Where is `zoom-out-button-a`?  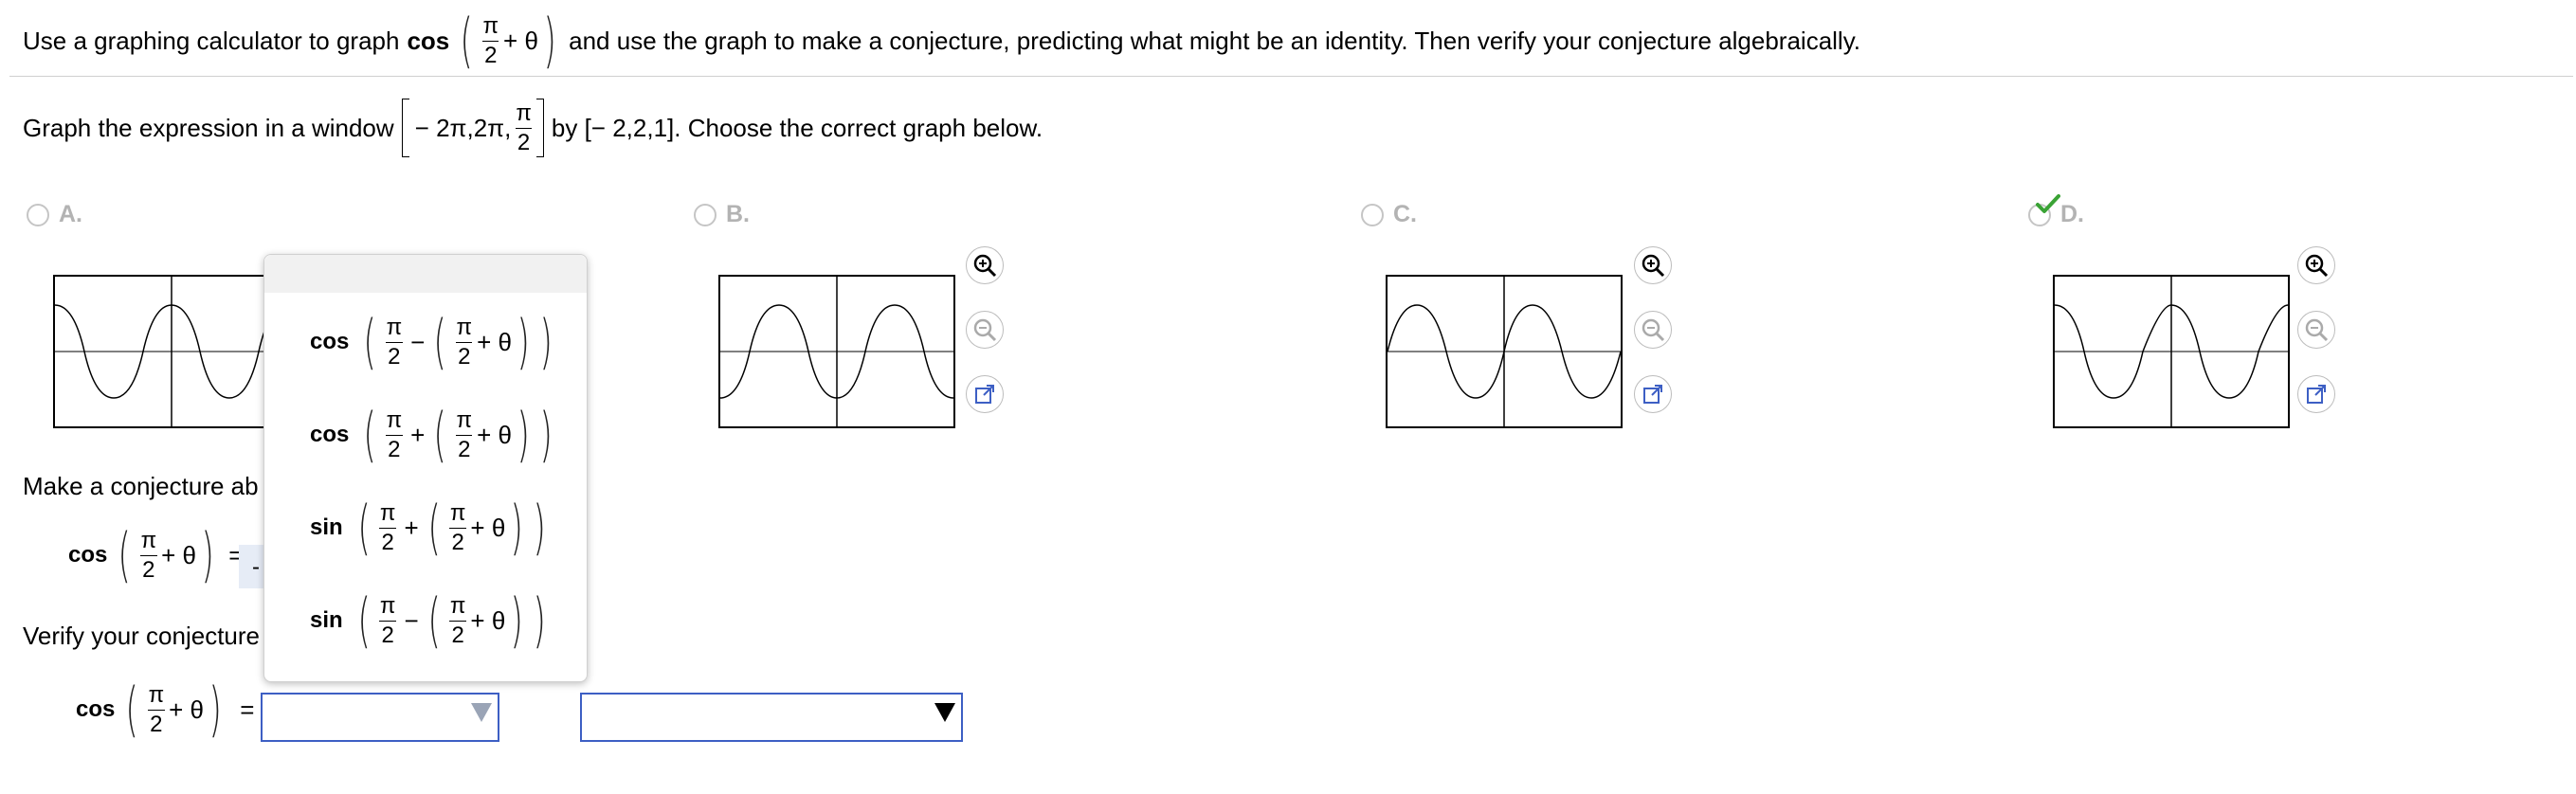 zoom-out-button-a is located at coordinates (985, 330).